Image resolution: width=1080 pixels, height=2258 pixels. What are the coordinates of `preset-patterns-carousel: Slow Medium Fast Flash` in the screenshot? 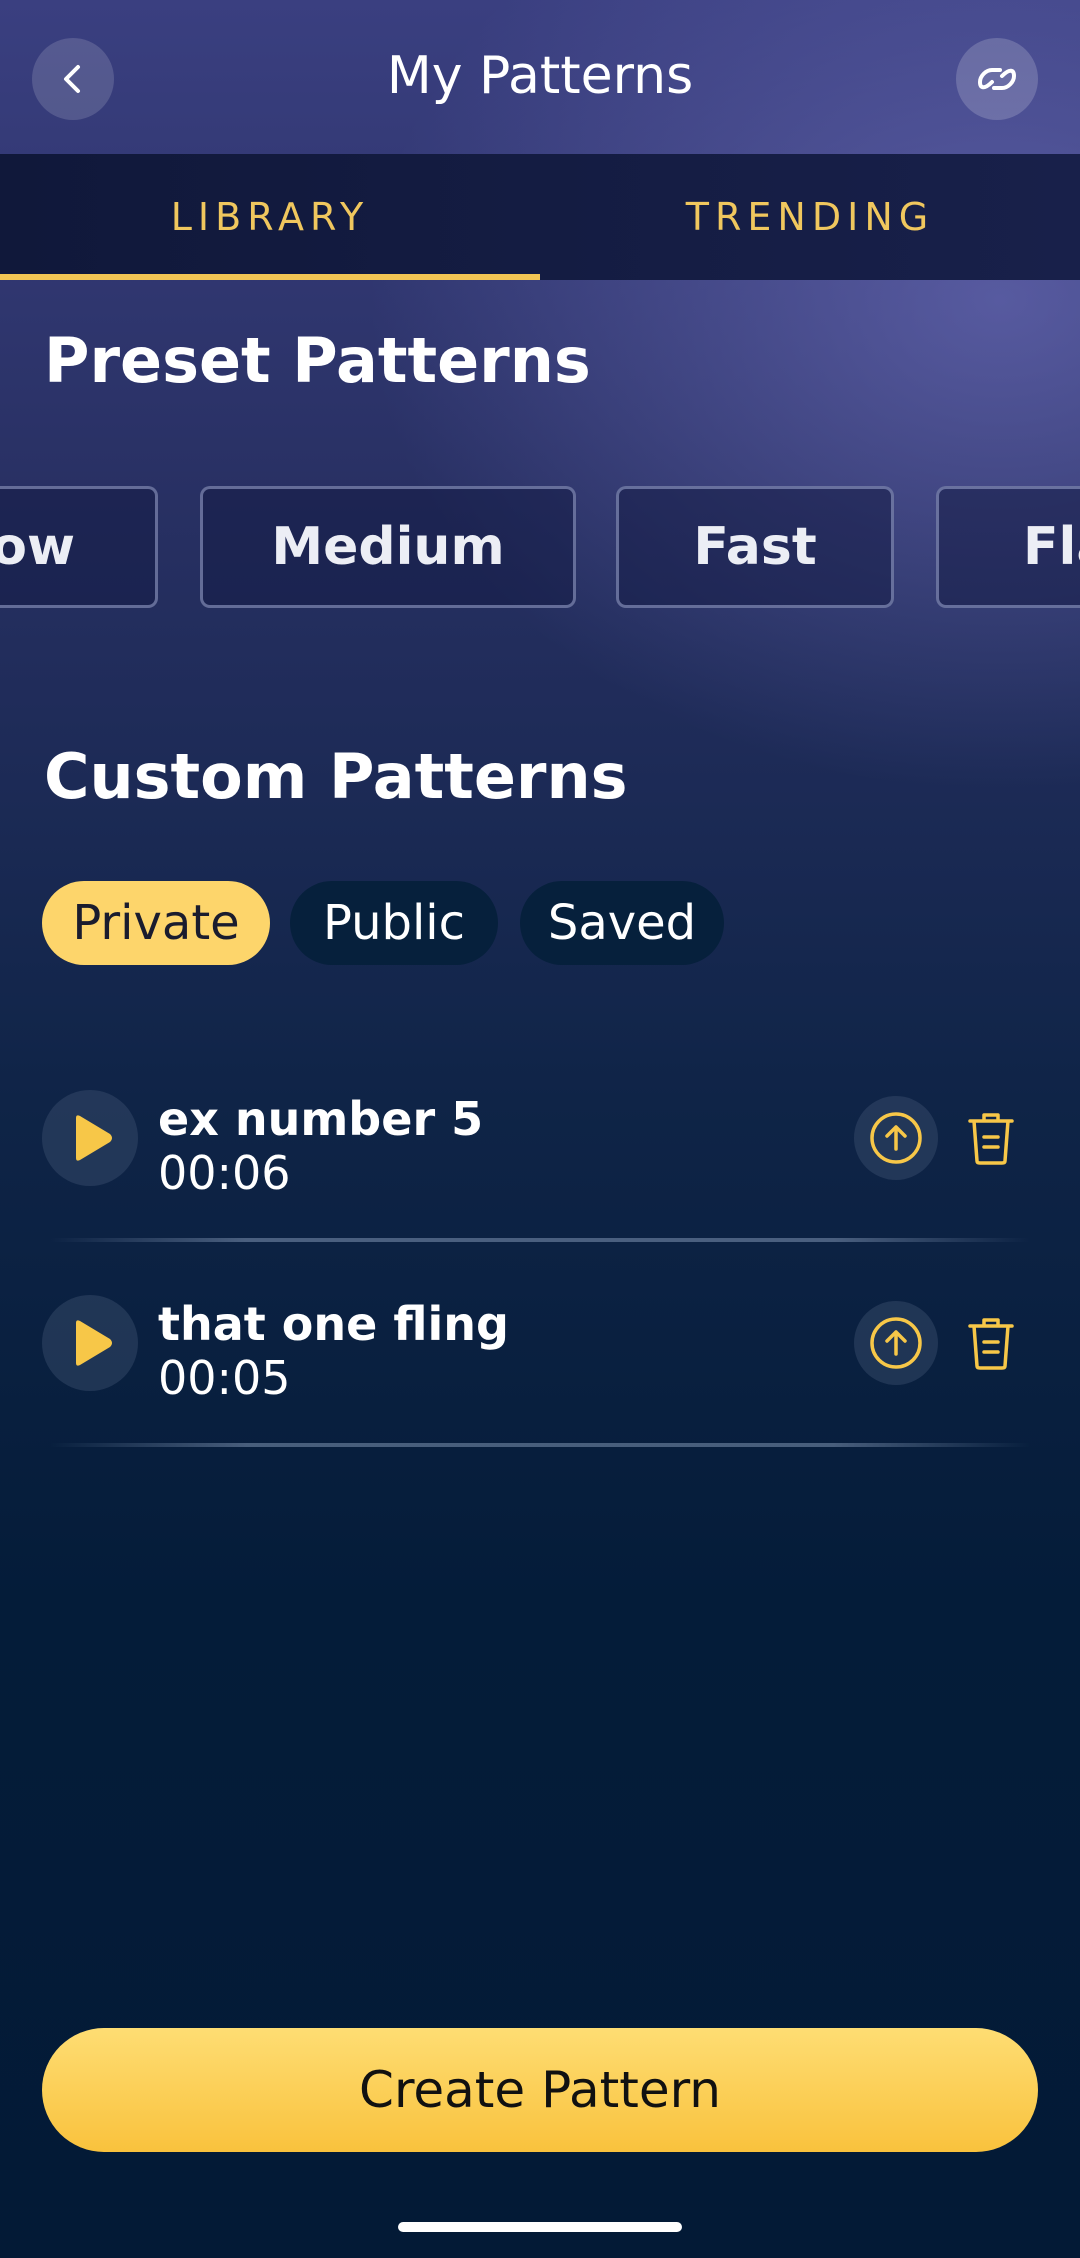 It's located at (540, 549).